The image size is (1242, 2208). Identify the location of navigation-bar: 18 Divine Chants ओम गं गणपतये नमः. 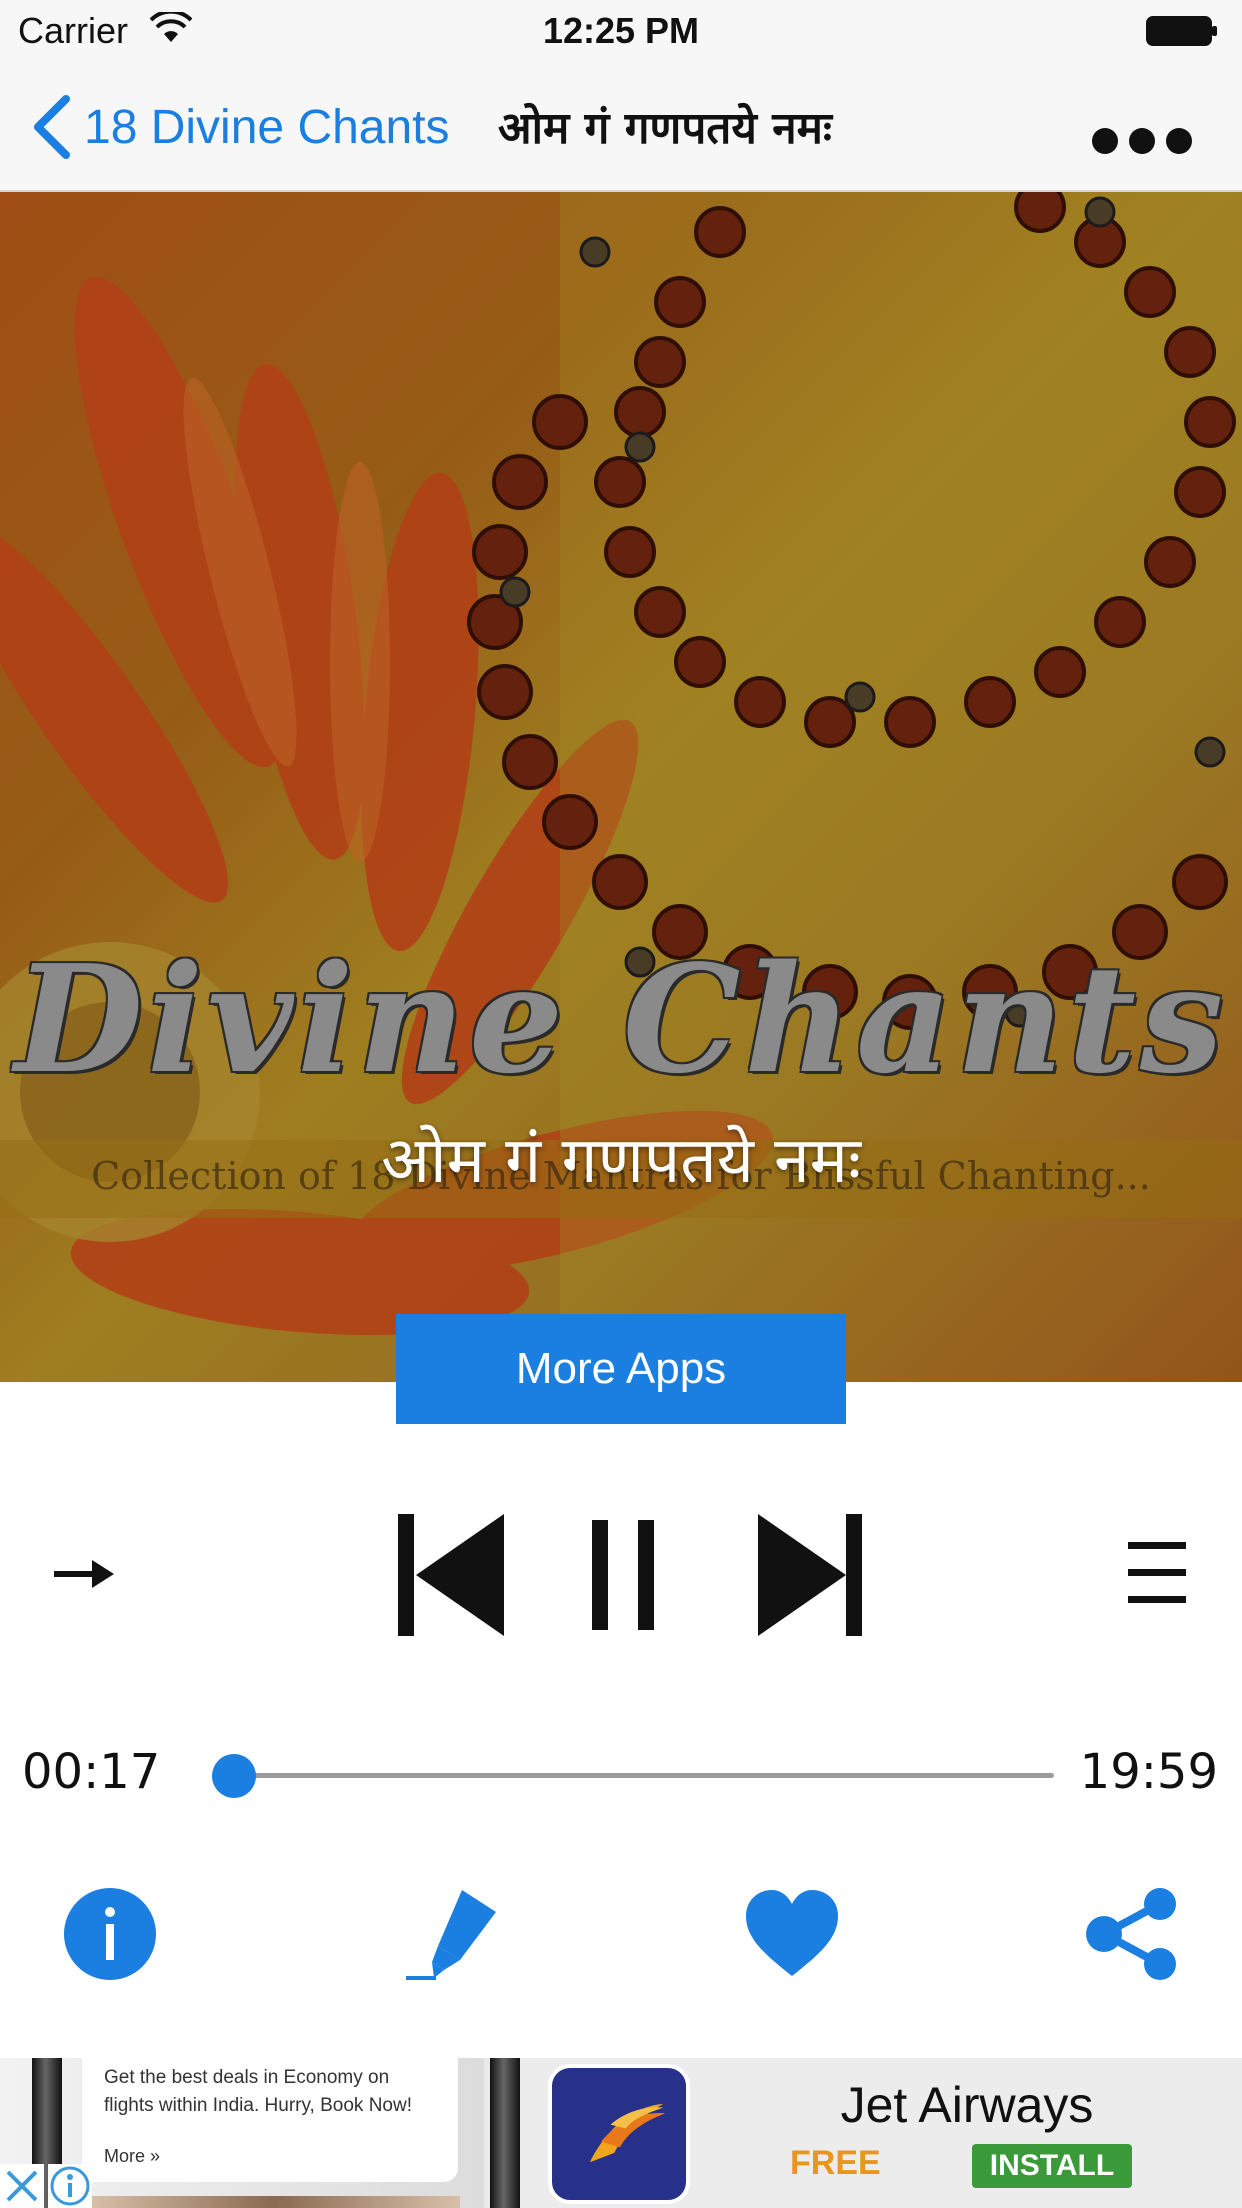
(621, 127).